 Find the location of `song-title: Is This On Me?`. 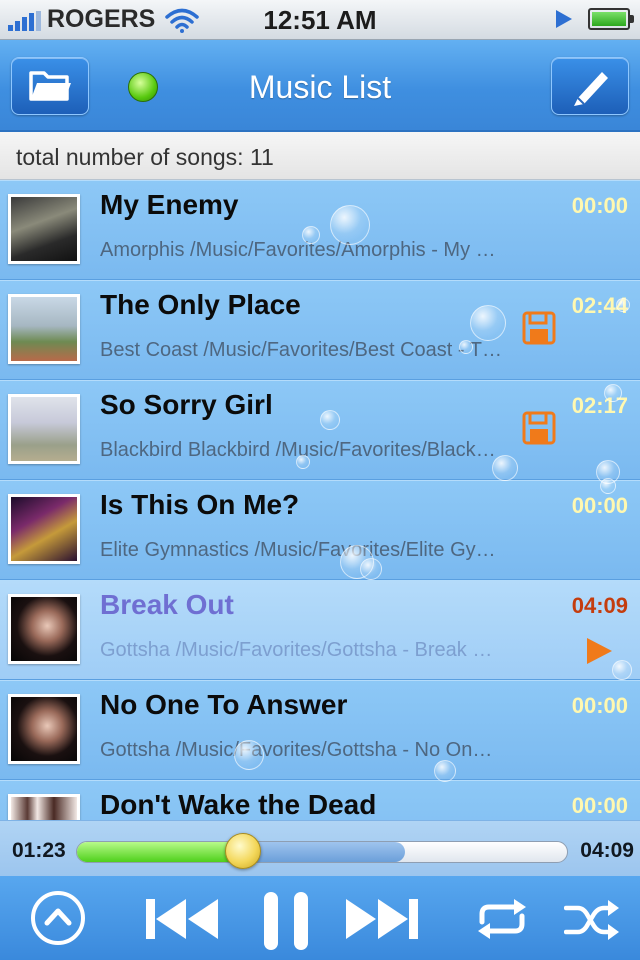

song-title: Is This On Me? is located at coordinates (200, 504).